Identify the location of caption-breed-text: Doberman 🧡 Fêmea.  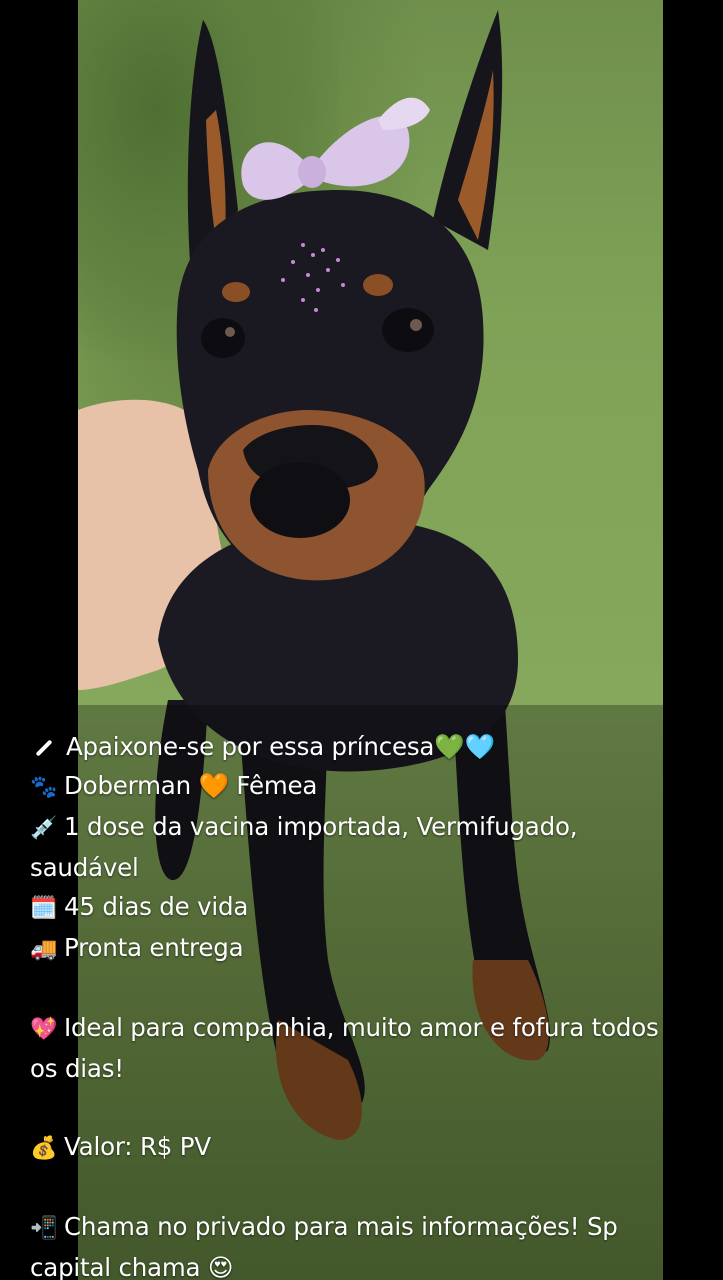
(191, 785).